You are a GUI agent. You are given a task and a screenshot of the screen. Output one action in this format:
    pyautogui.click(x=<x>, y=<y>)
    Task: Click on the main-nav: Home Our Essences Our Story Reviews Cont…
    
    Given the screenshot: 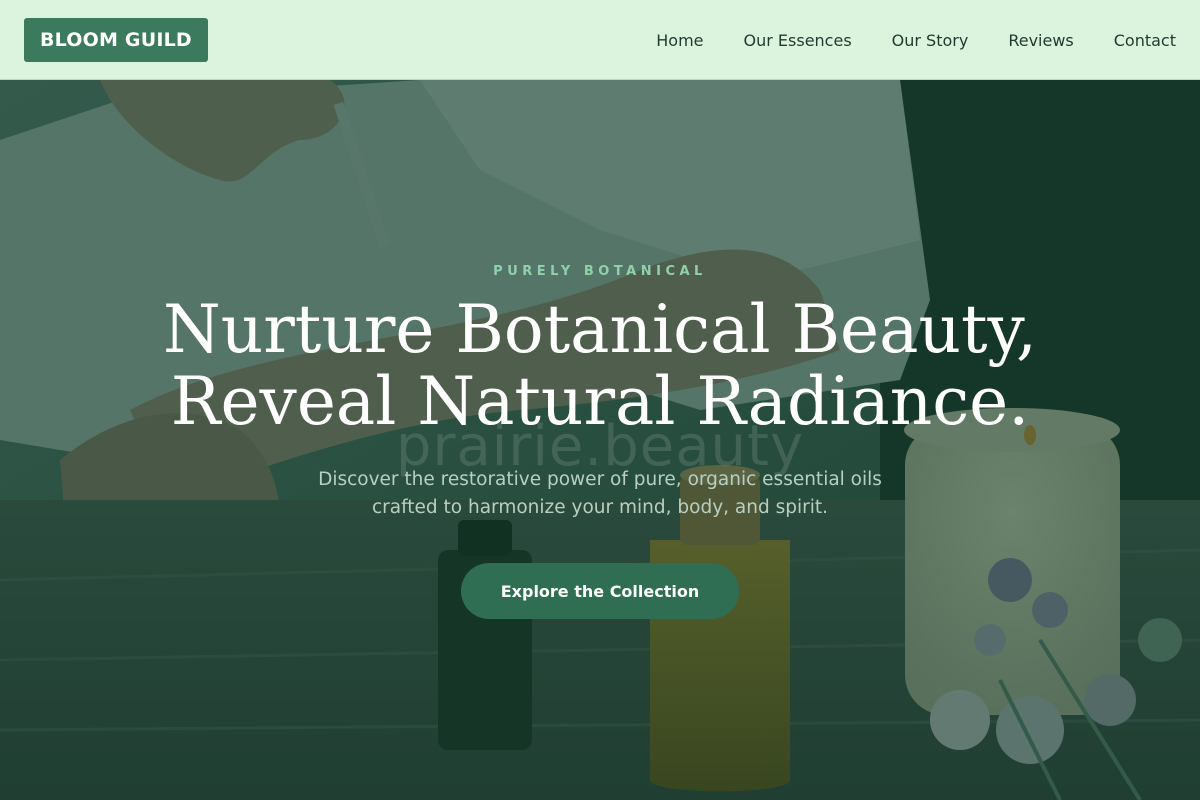 What is the action you would take?
    pyautogui.click(x=916, y=40)
    